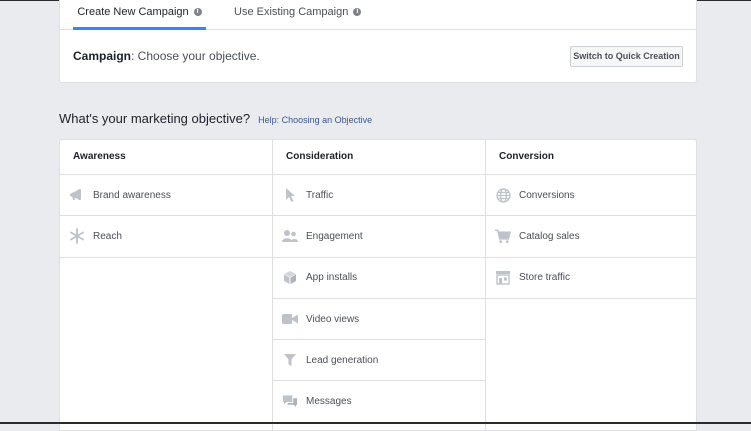  What do you see at coordinates (166, 237) in the screenshot?
I see `objective-reach: Reach` at bounding box center [166, 237].